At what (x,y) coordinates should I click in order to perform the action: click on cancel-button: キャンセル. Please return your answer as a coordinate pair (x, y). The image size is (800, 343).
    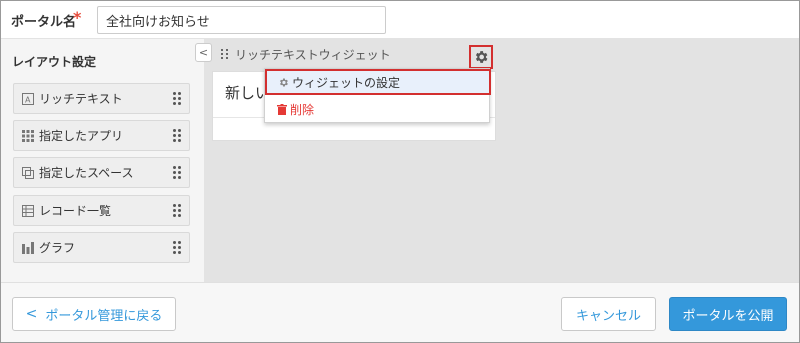
    Looking at the image, I should click on (608, 314).